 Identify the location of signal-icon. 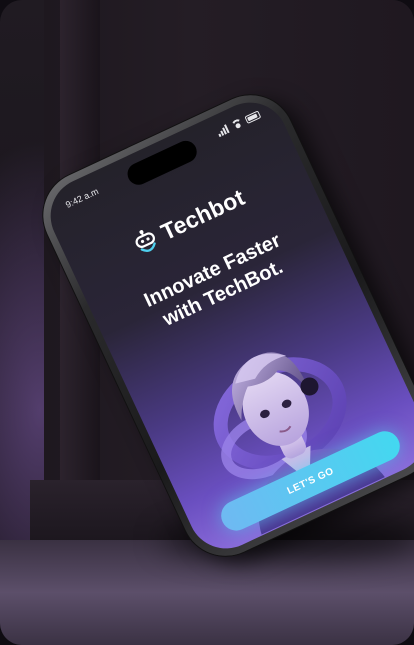
(223, 131).